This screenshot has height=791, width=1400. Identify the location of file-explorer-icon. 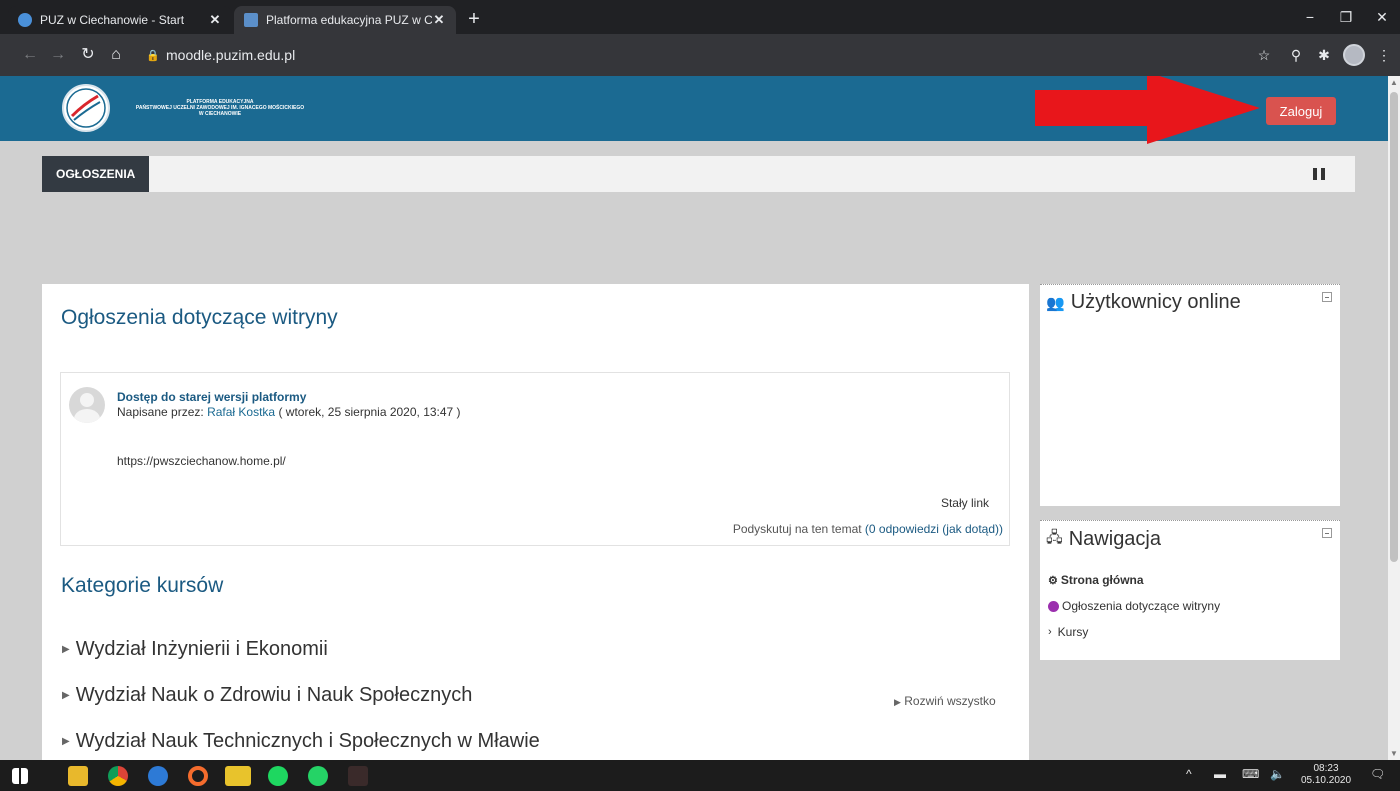
(78, 776).